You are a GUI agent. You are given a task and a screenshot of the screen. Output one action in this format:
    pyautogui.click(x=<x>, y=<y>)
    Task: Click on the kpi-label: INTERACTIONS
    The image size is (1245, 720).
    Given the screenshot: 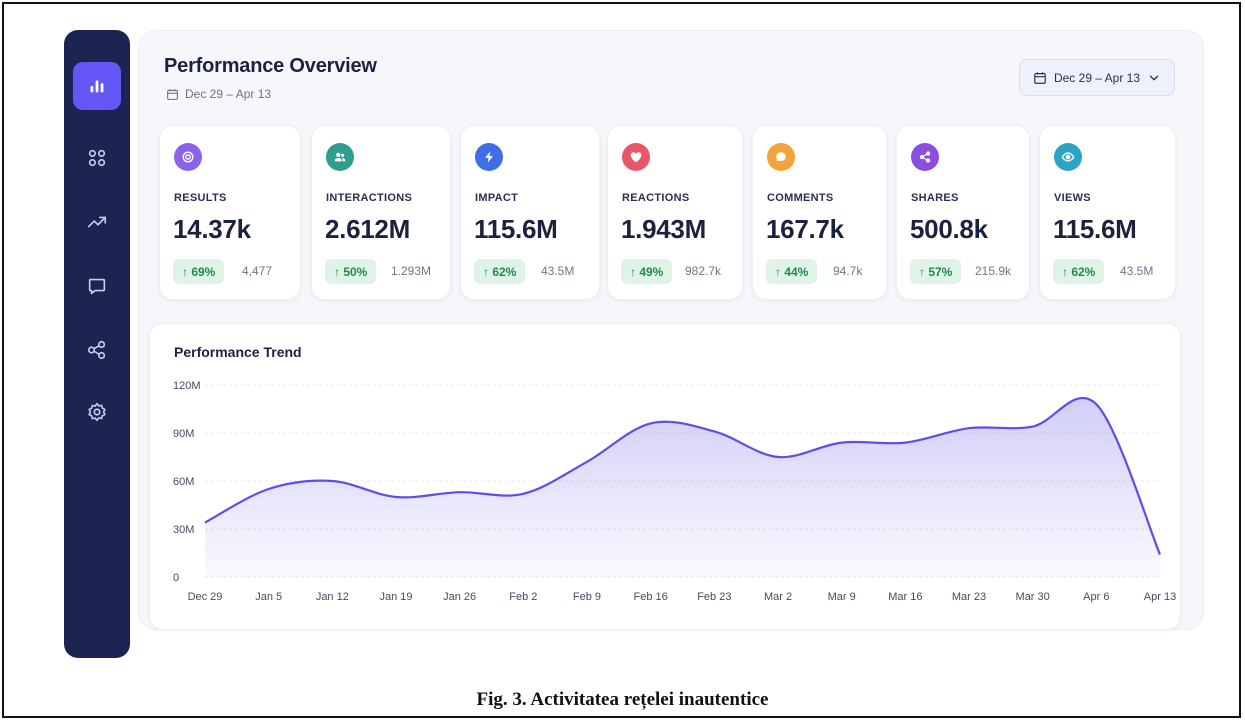 What is the action you would take?
    pyautogui.click(x=369, y=198)
    